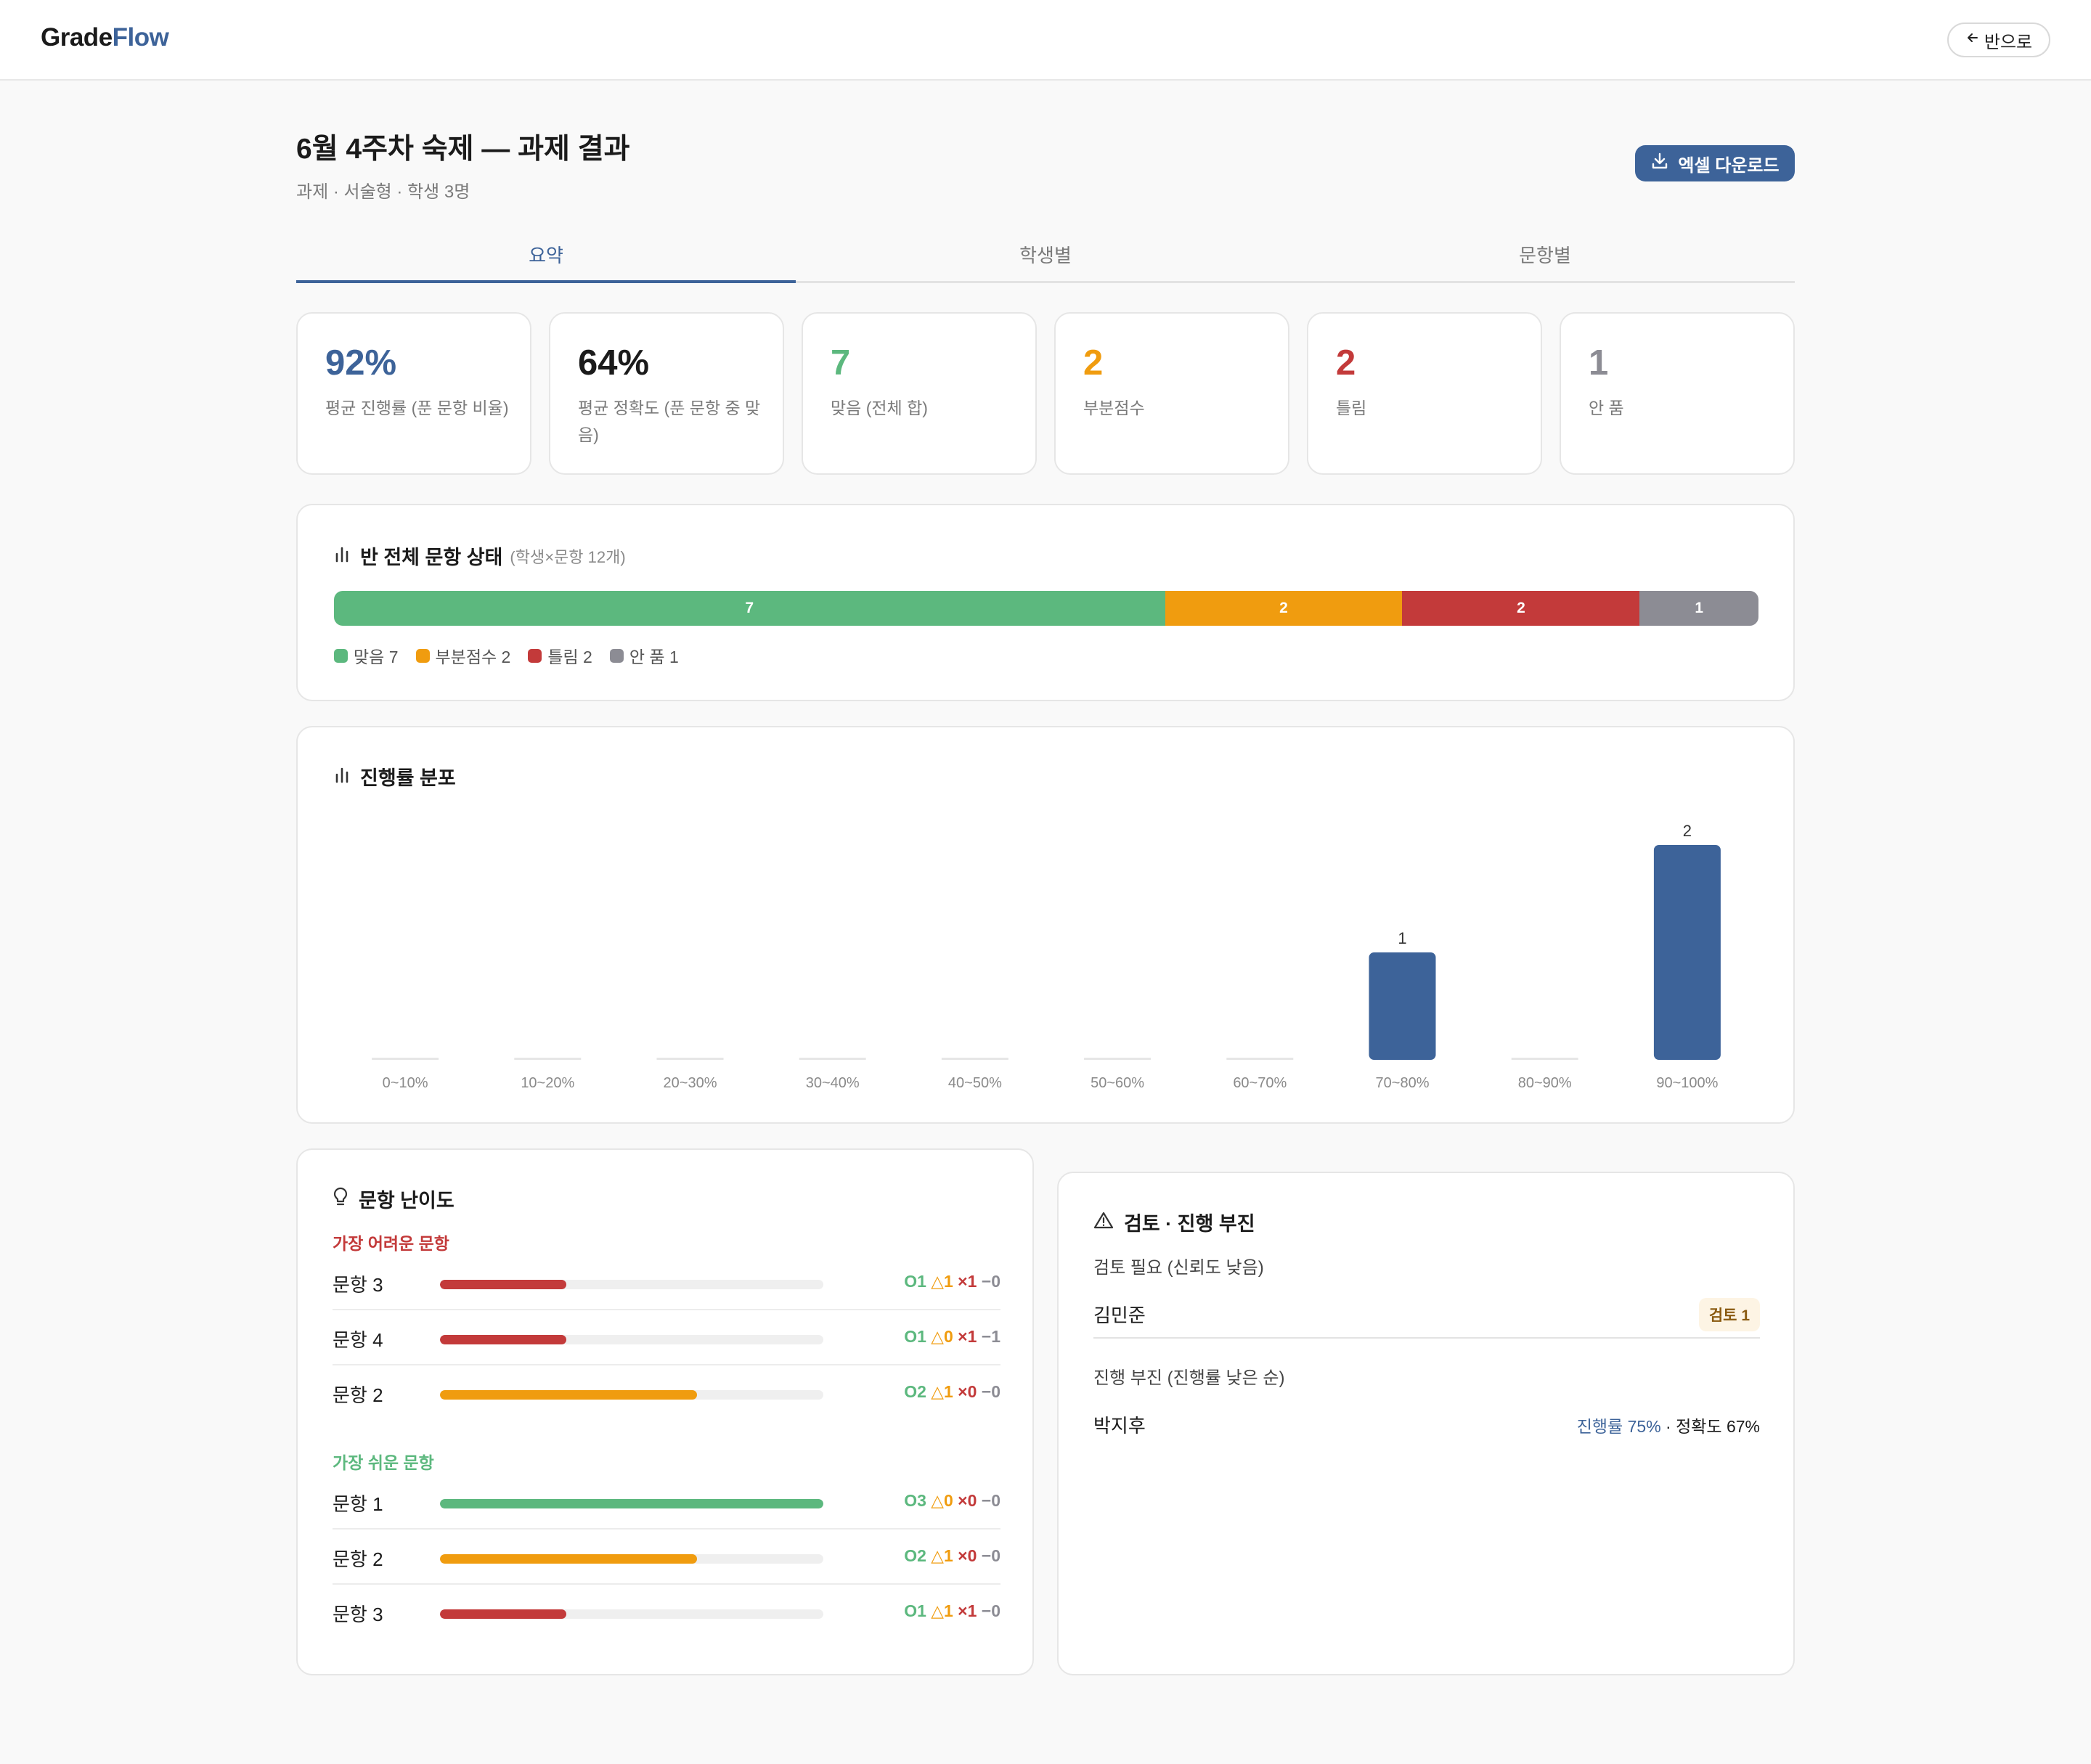 This screenshot has width=2091, height=1764. I want to click on legend-item-correct: 맞음 7, so click(367, 656).